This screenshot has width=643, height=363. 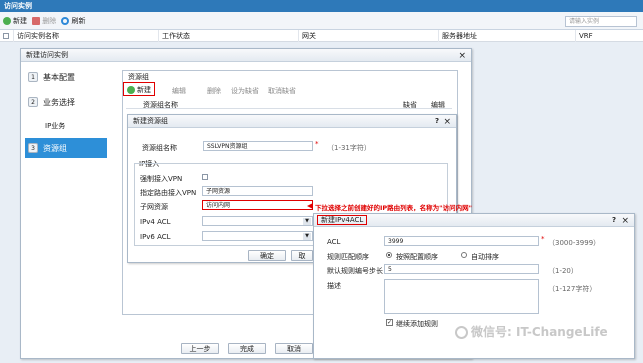 What do you see at coordinates (282, 91) in the screenshot?
I see `cancel-default-button: 取消缺省` at bounding box center [282, 91].